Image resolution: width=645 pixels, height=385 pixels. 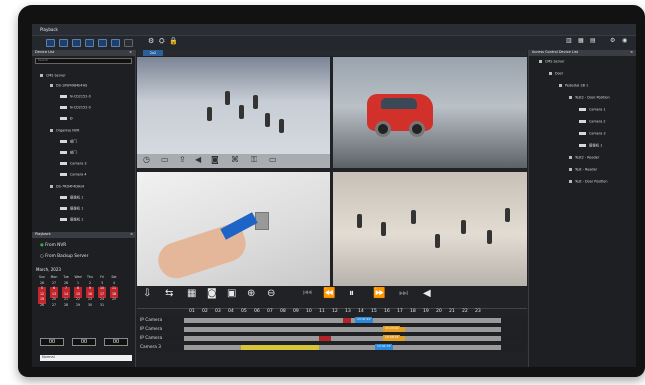 I want to click on pause-icon: ⏸, so click(x=351, y=294).